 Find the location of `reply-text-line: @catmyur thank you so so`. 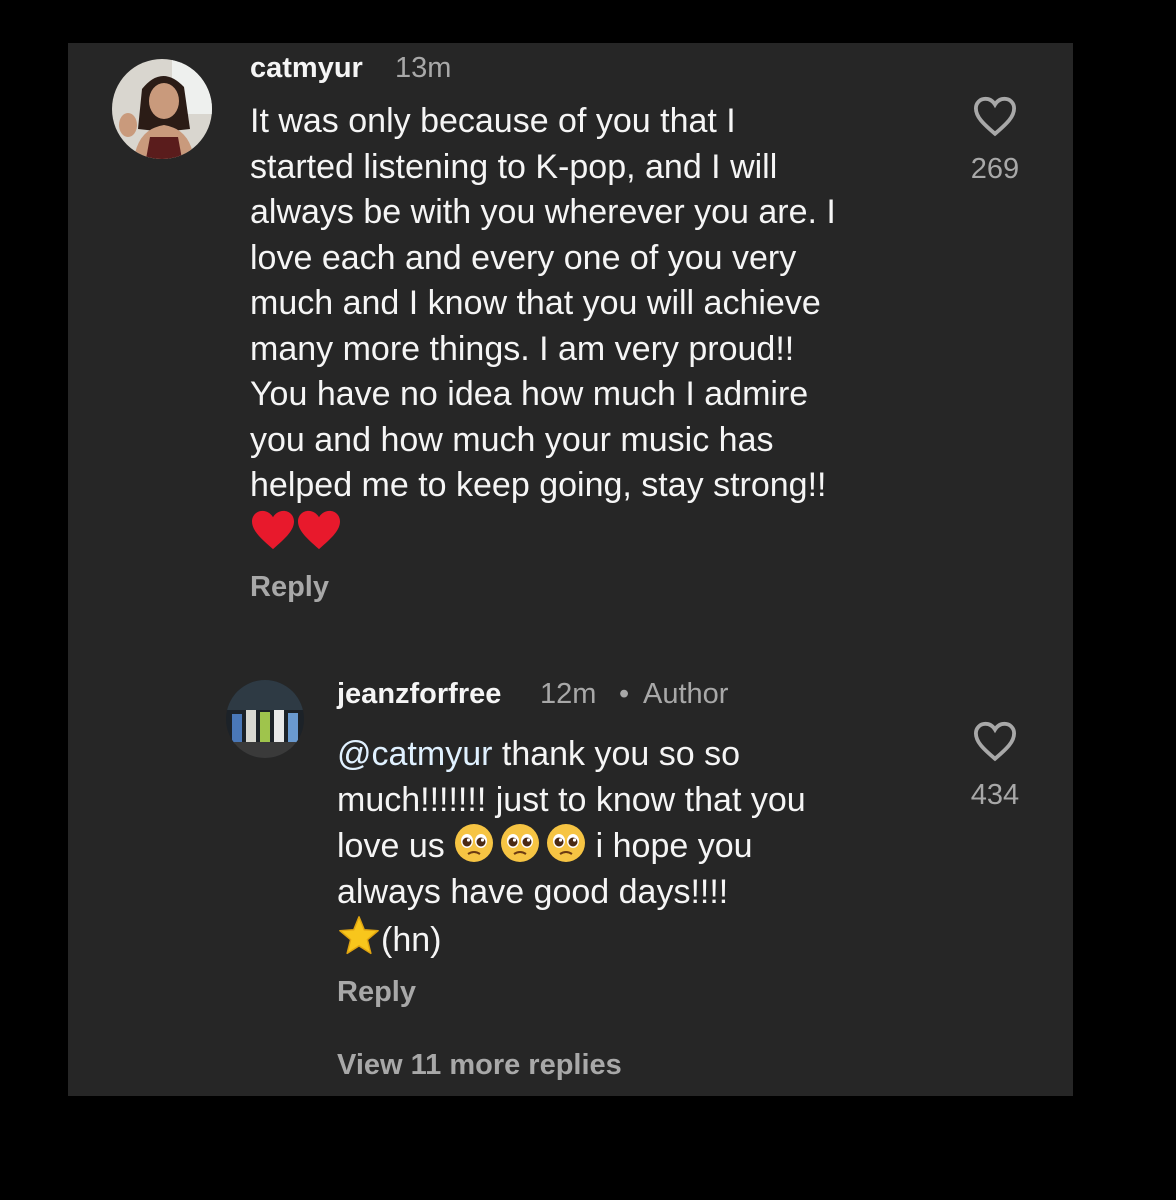

reply-text-line: @catmyur thank you so so is located at coordinates (571, 755).